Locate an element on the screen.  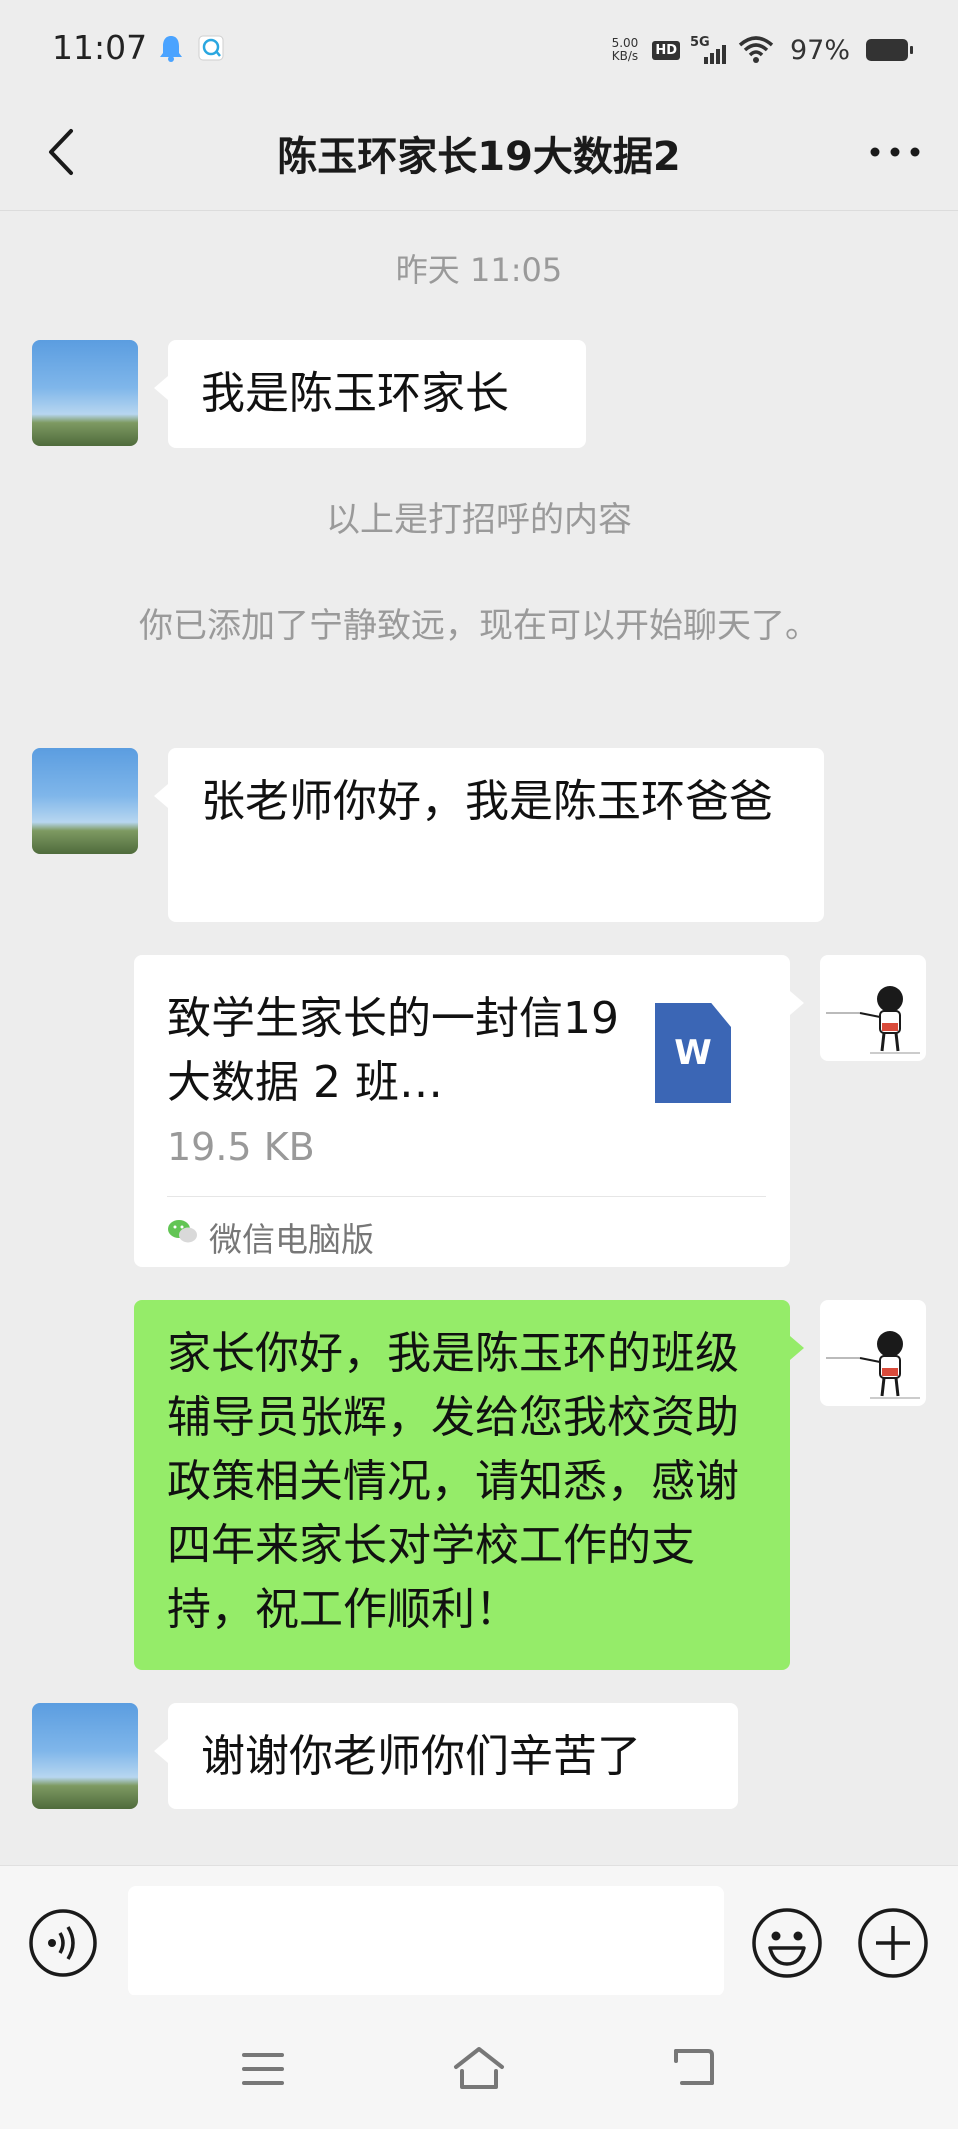
home-icon is located at coordinates (479, 2068).